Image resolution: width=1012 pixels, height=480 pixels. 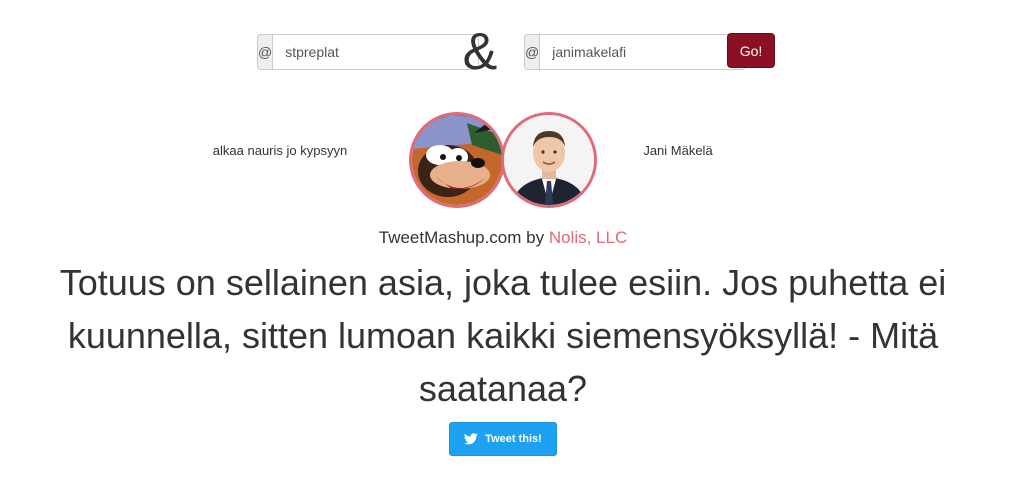 I want to click on tweet-this-button: Tweet this!, so click(x=503, y=439).